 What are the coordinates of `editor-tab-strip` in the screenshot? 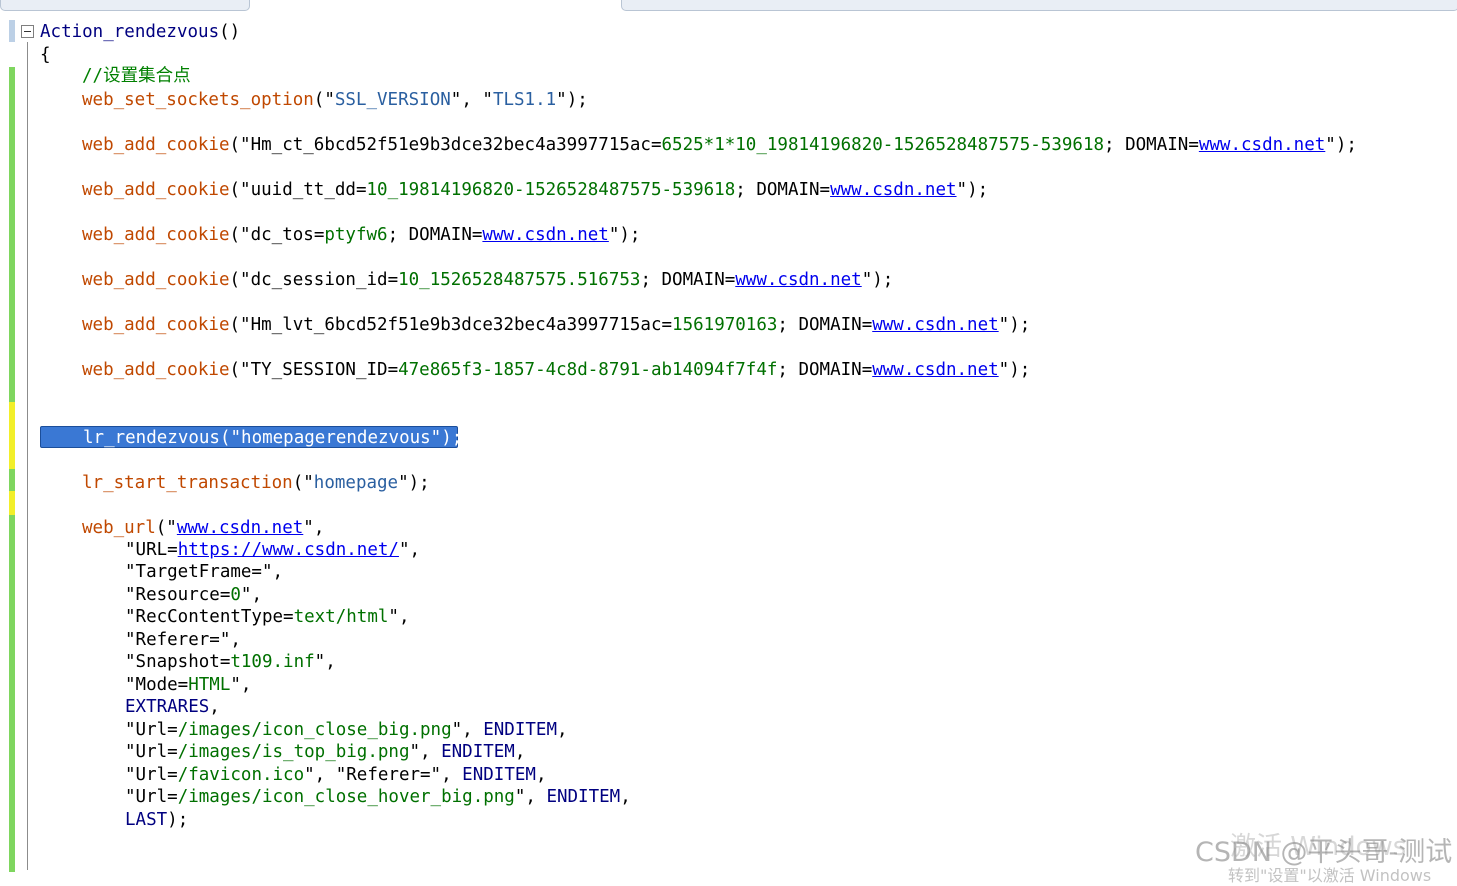 It's located at (728, 6).